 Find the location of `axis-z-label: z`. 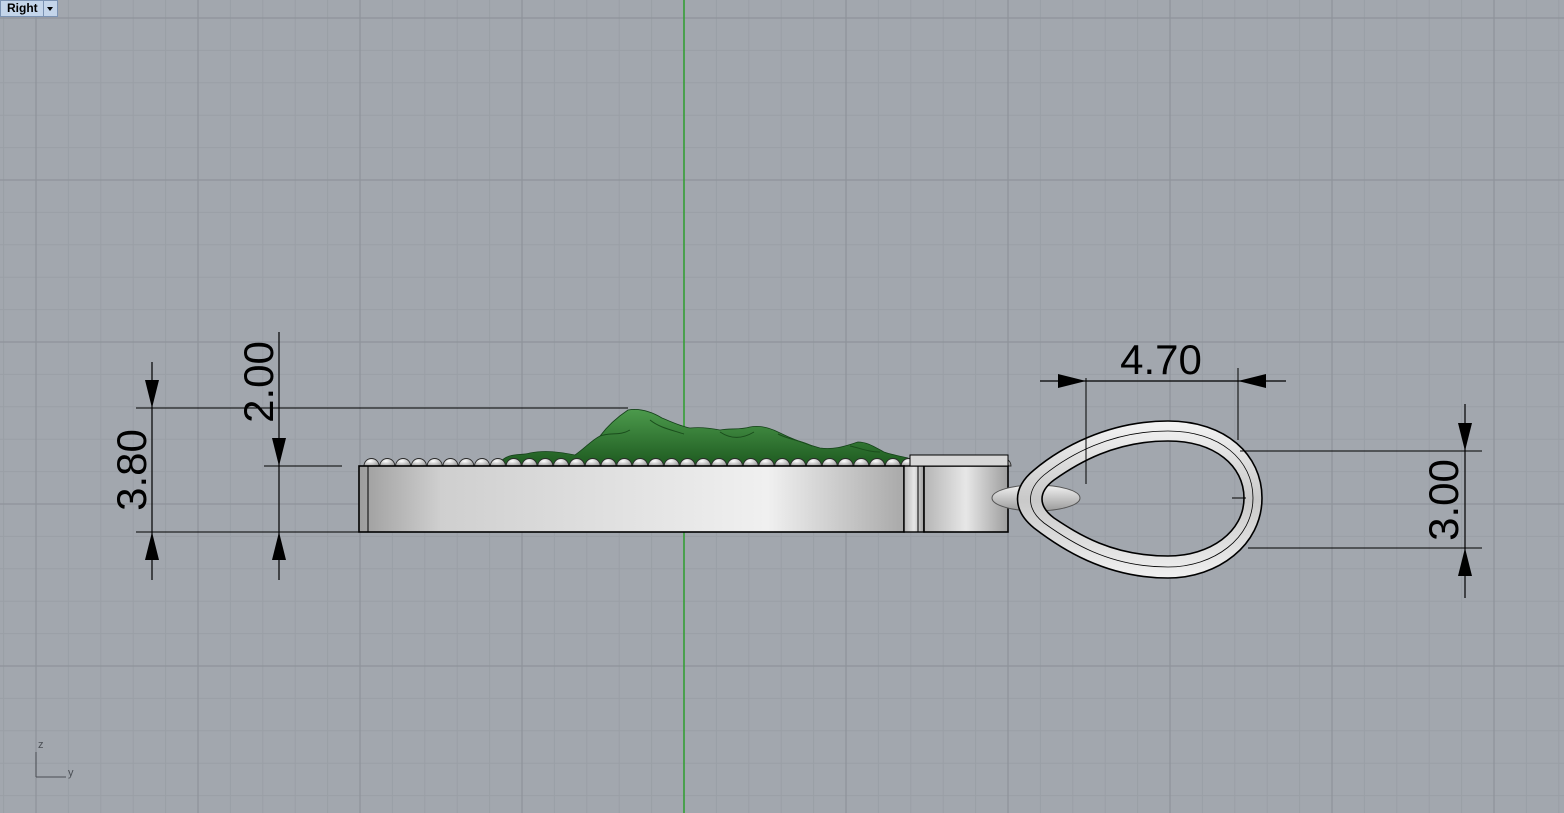

axis-z-label: z is located at coordinates (41, 745).